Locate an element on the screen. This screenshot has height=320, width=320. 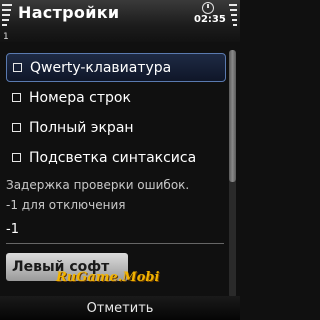
list-item-syntax-highlight: Подсветка синтаксиса is located at coordinates (116, 157).